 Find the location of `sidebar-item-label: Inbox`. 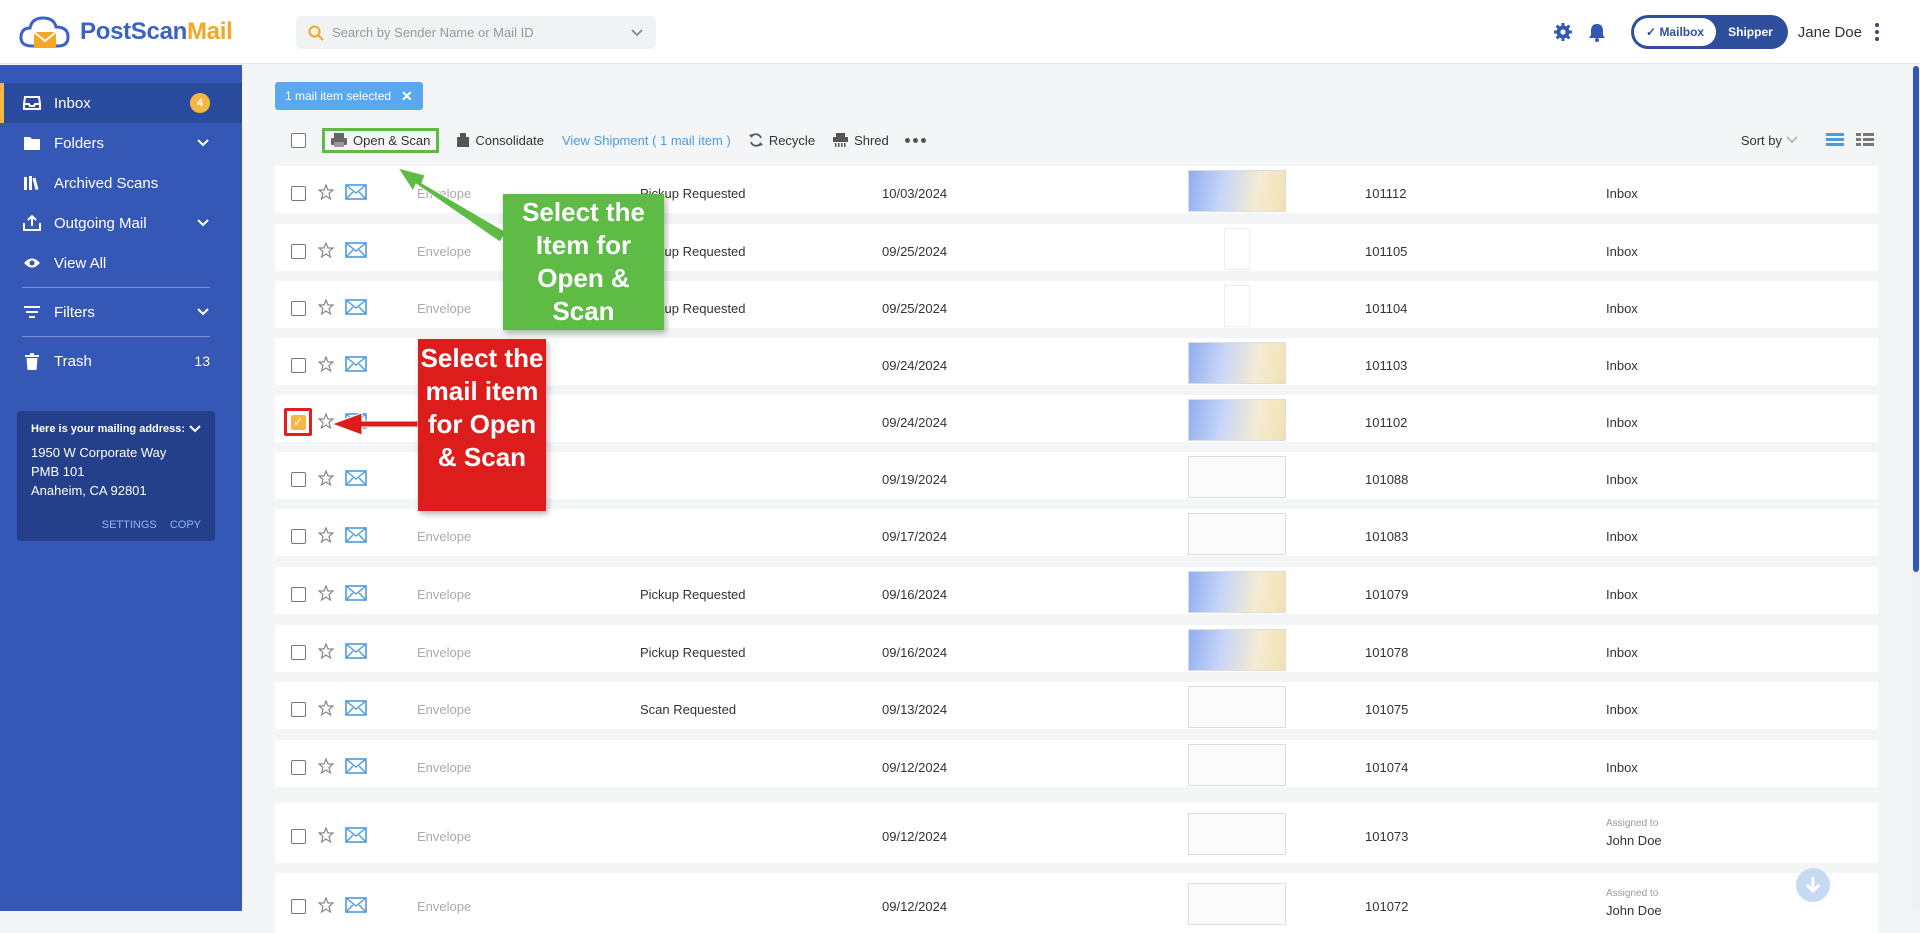

sidebar-item-label: Inbox is located at coordinates (72, 103).